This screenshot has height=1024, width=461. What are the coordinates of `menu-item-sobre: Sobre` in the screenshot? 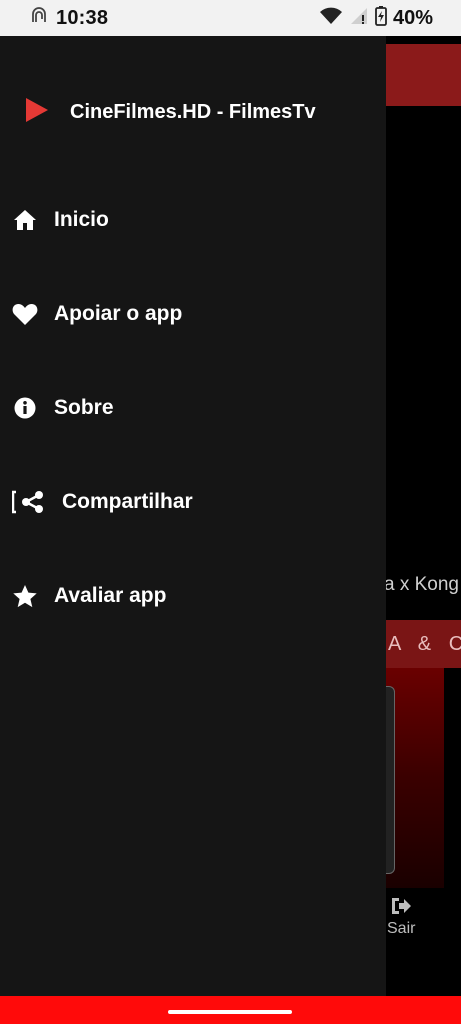 It's located at (63, 408).